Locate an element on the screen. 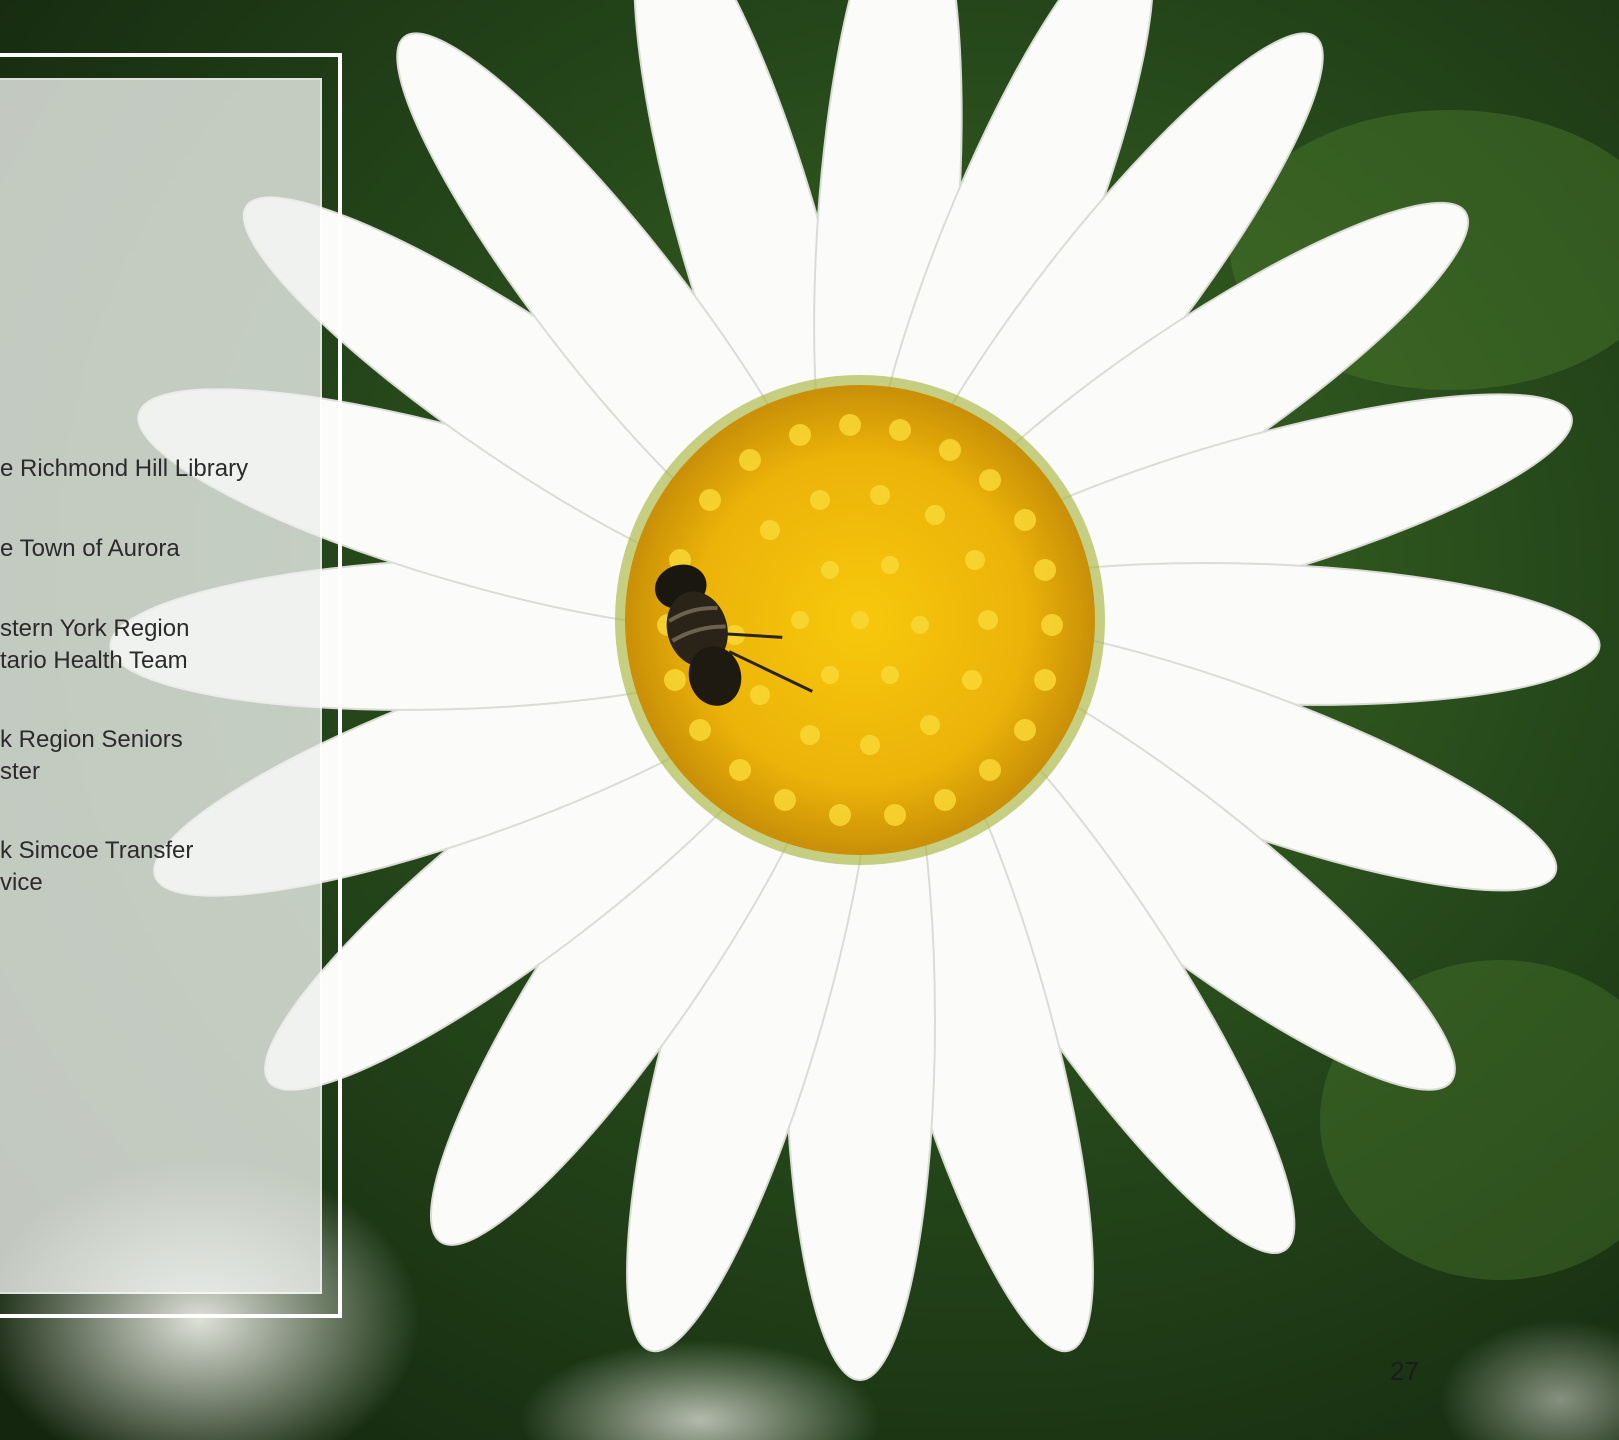  list-item: k Region Seniors ster is located at coordinates (91, 755).